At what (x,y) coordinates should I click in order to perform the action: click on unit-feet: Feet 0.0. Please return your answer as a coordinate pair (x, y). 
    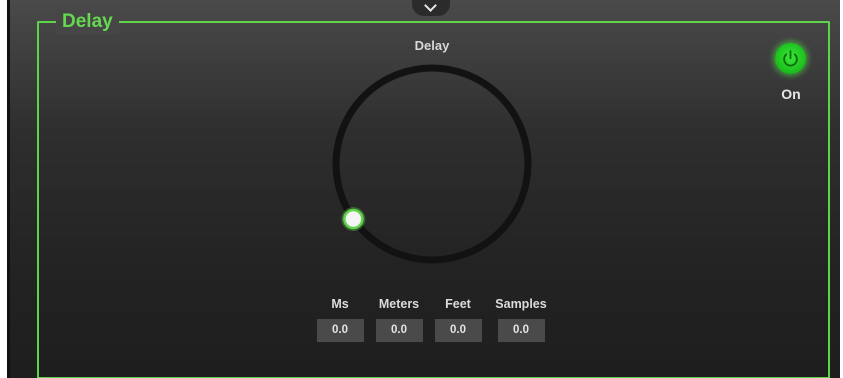
    Looking at the image, I should click on (458, 319).